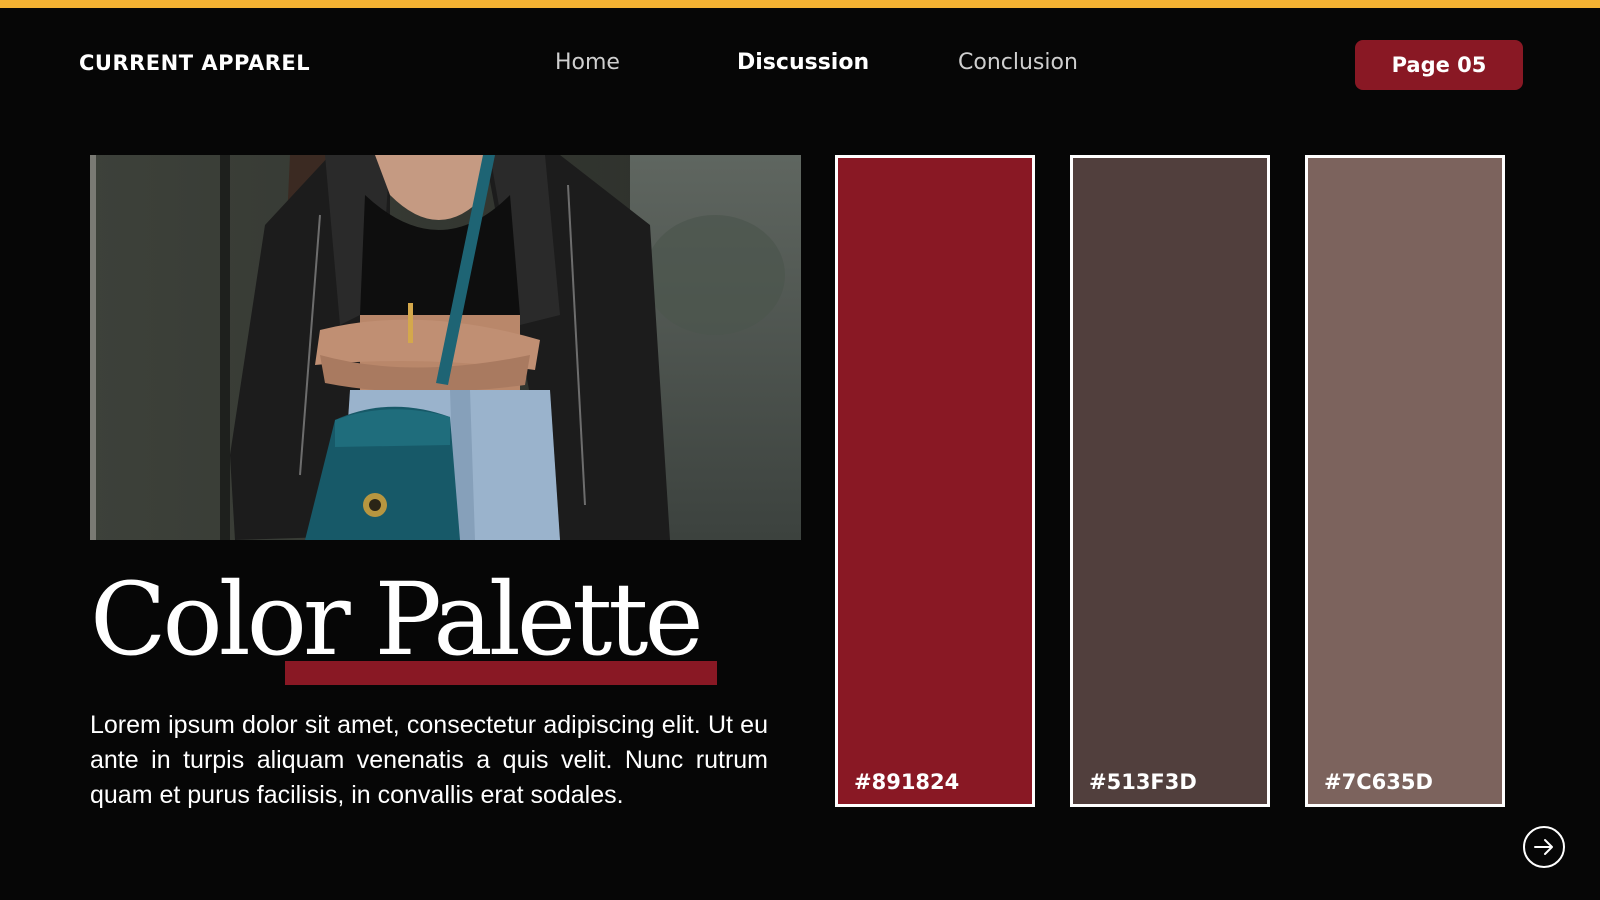 The image size is (1600, 900). I want to click on swatch-hex-label: #513F3D, so click(1143, 782).